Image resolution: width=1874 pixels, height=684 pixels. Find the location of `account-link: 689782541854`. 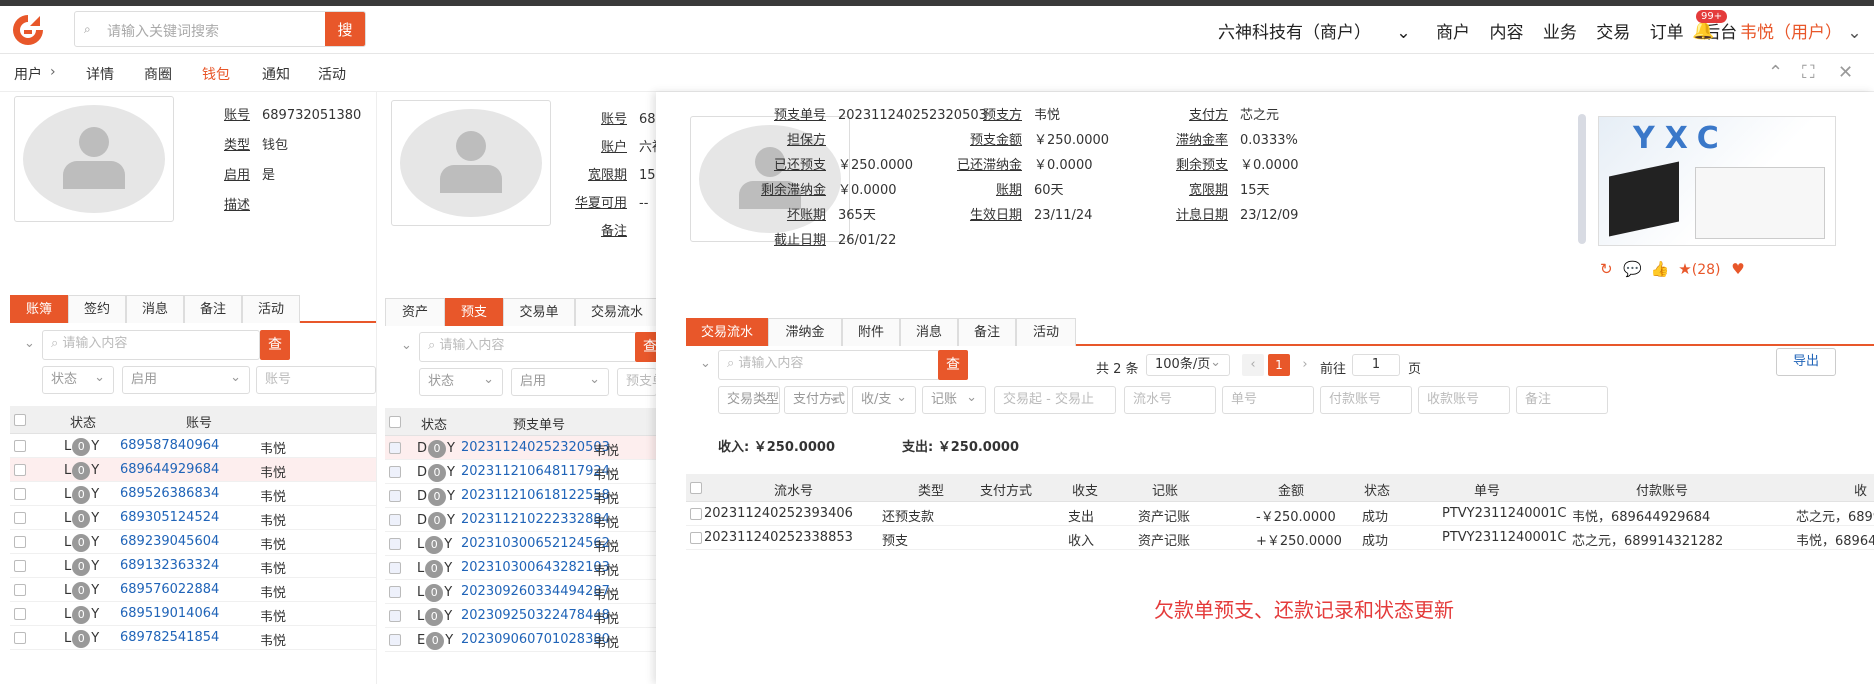

account-link: 689782541854 is located at coordinates (169, 637).